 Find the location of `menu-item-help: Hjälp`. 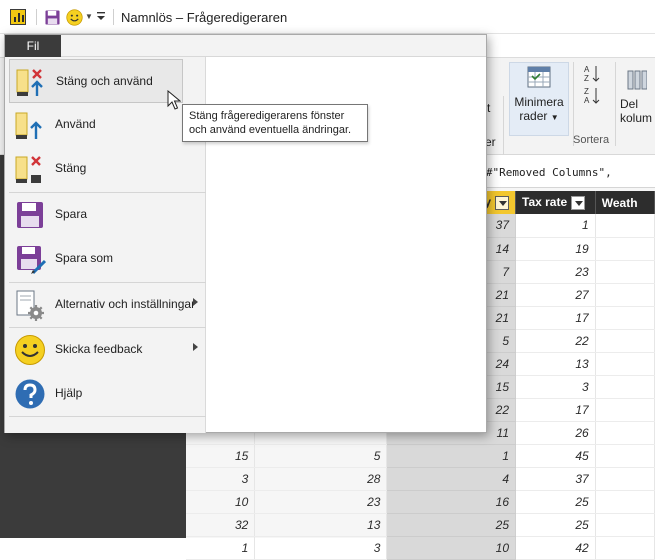

menu-item-help: Hjälp is located at coordinates (107, 394).